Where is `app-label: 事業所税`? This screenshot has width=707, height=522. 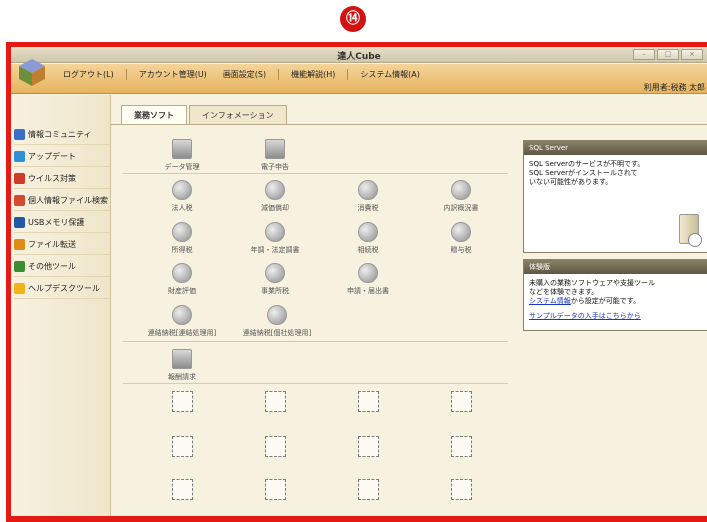
app-label: 事業所税 is located at coordinates (275, 291).